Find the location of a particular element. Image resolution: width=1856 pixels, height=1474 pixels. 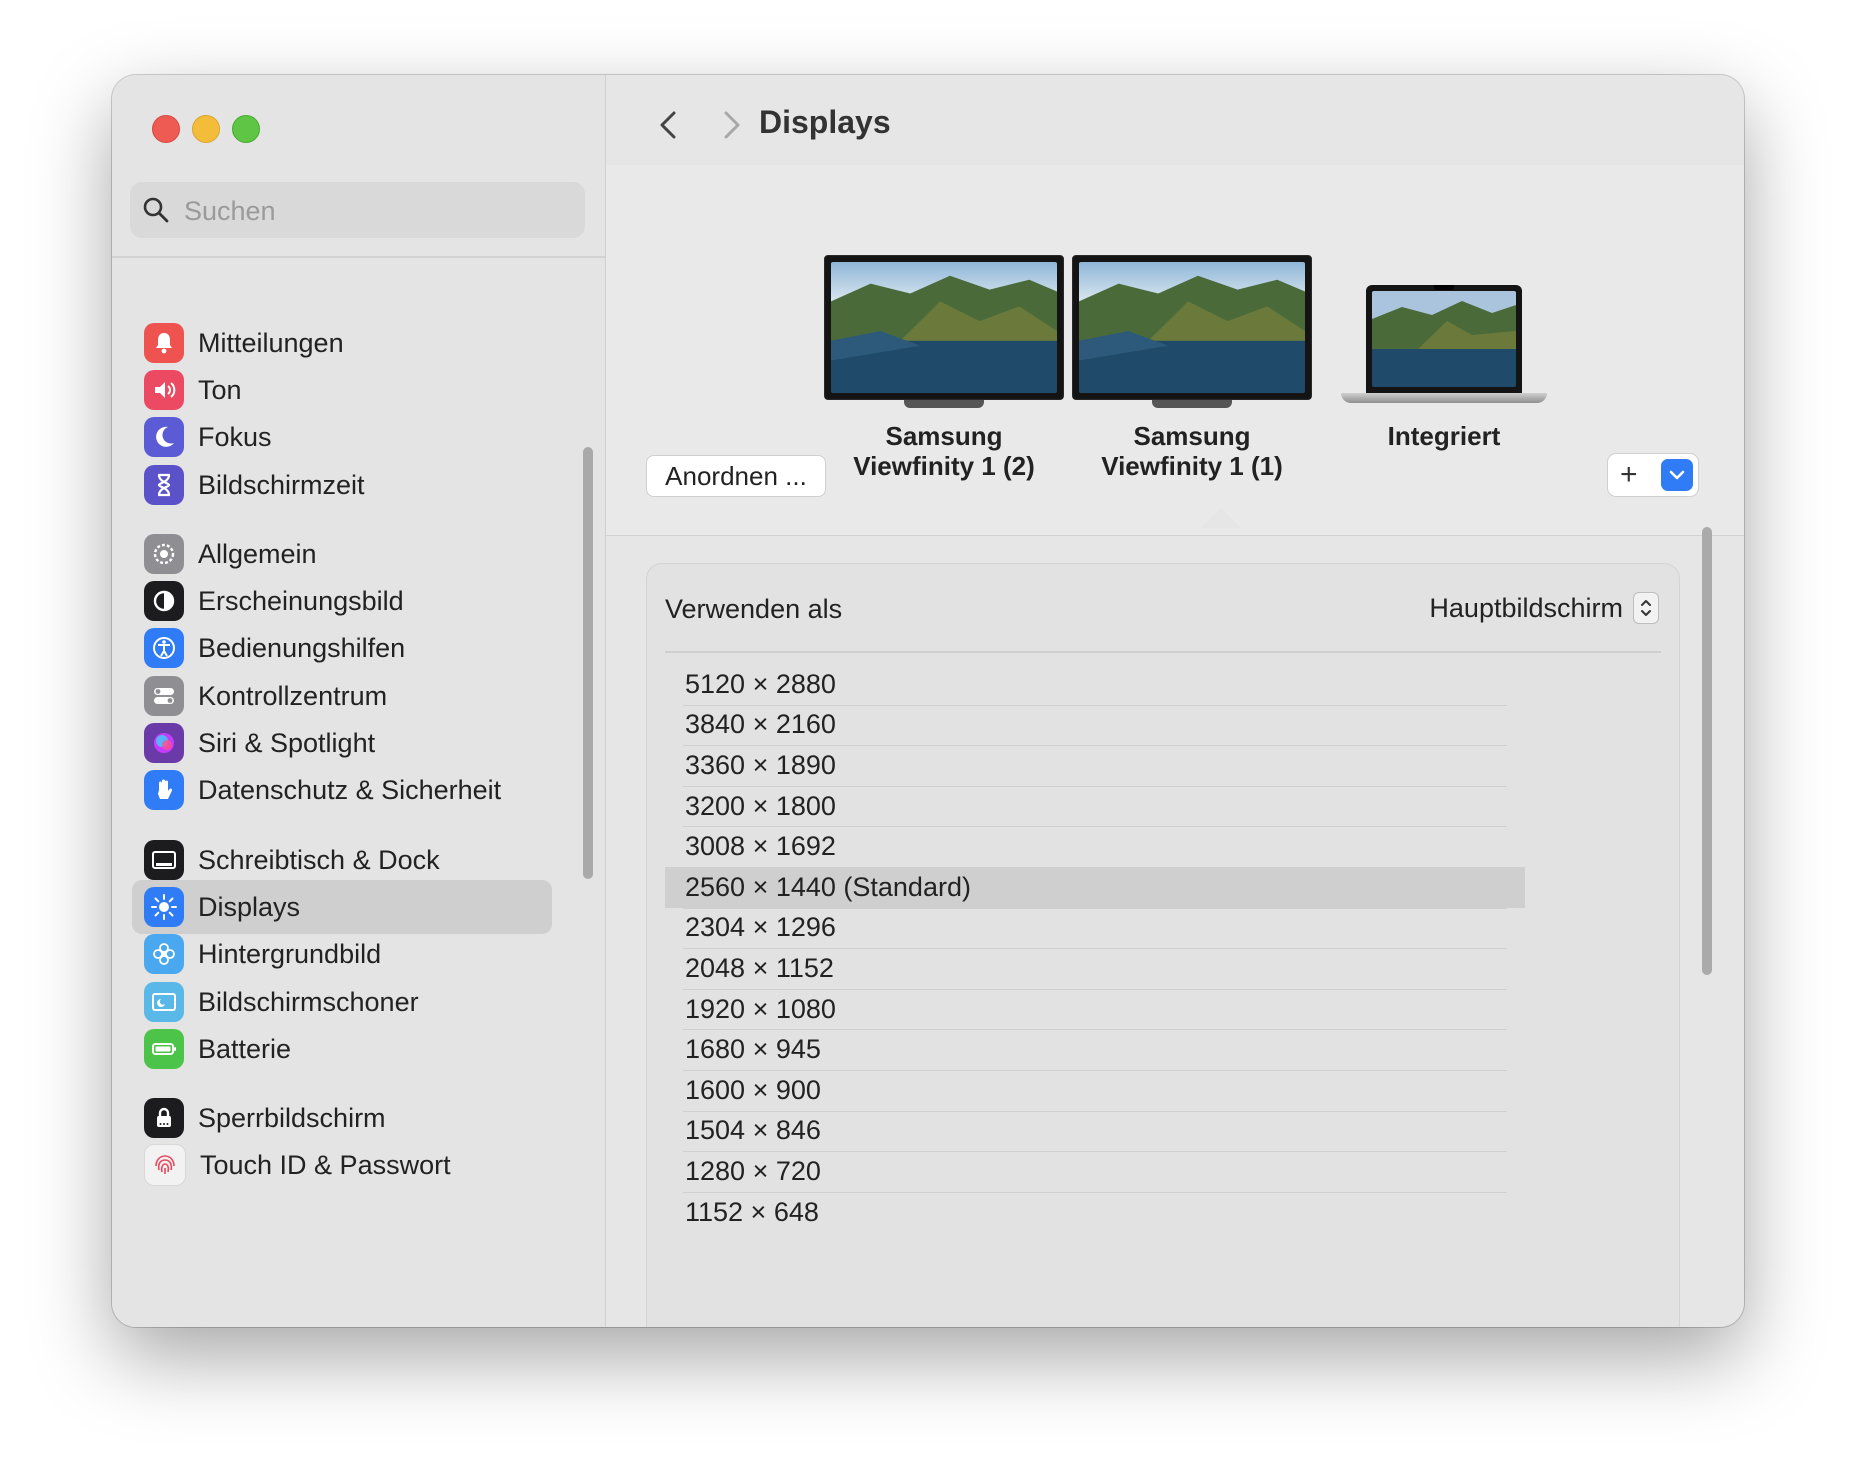

sidebar-item-touch-id-passwort: Touch ID & Passwort is located at coordinates (342, 1165).